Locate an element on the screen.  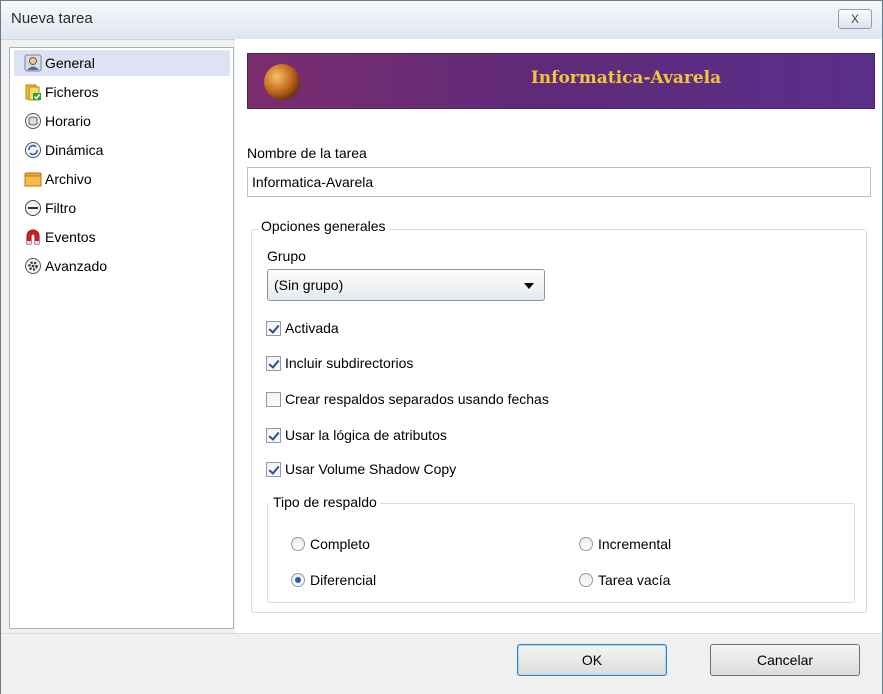
radio-label: Tarea vacía is located at coordinates (634, 580).